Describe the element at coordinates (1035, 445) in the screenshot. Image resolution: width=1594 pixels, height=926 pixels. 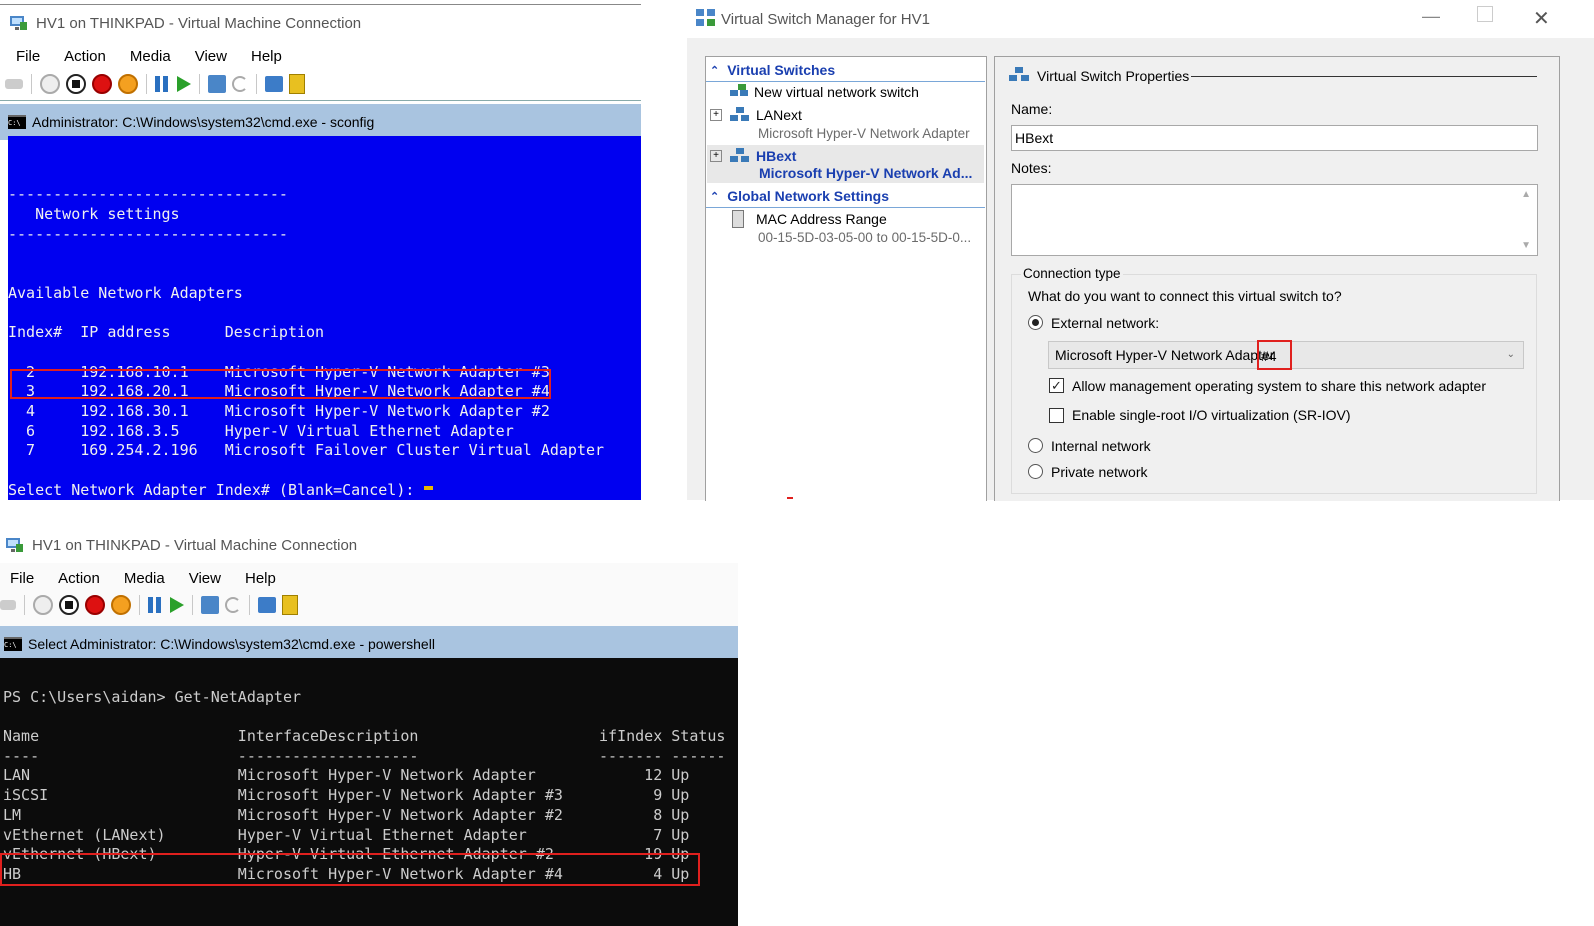
I see `internal-network-radio` at that location.